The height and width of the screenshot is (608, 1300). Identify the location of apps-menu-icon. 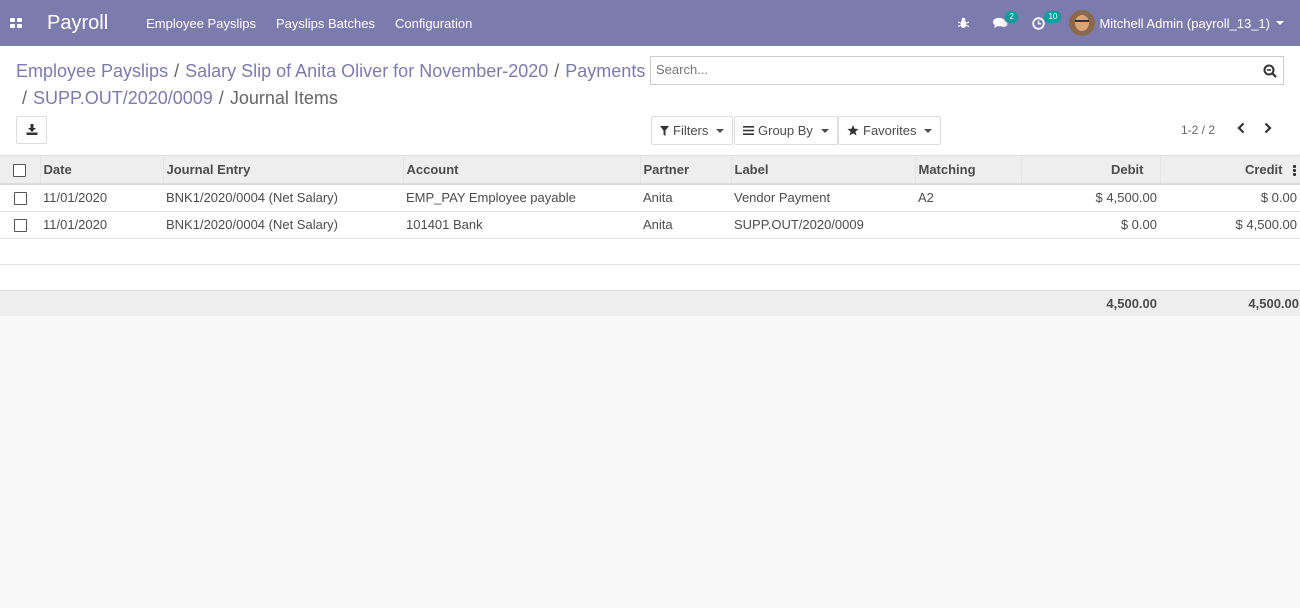
(16, 23).